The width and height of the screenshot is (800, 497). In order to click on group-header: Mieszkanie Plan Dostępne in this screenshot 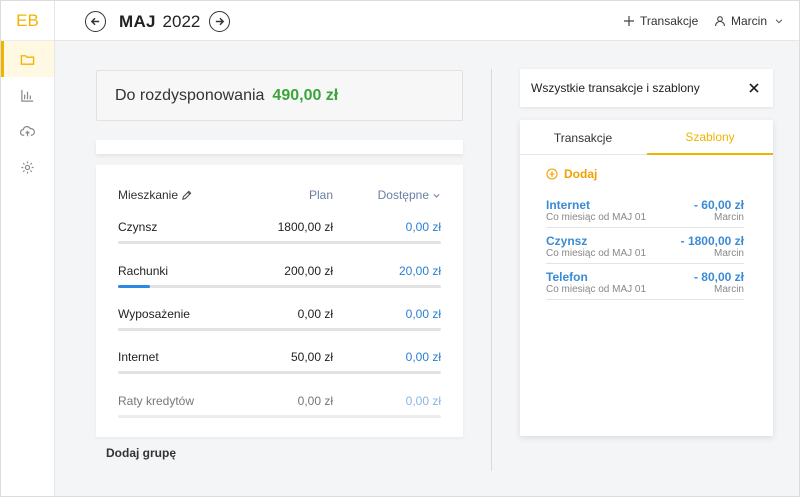, I will do `click(279, 196)`.